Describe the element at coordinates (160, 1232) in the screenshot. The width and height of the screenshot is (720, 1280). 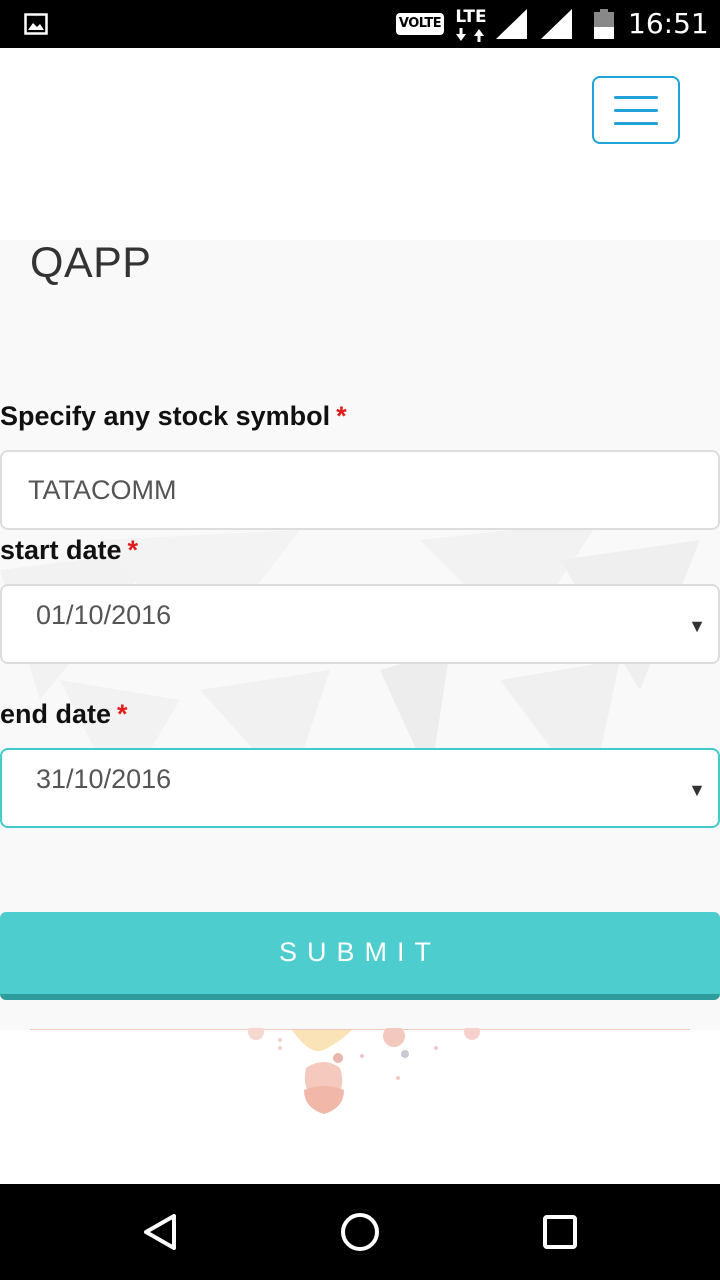
I see `back-triangle-icon` at that location.